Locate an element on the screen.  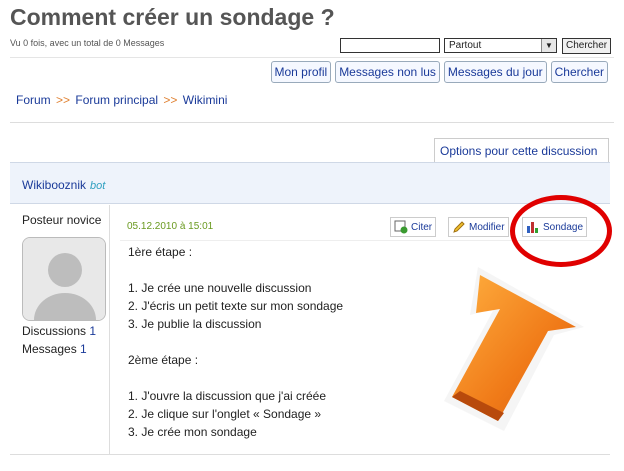
breadcrumb-forum: Forum is located at coordinates (33, 100).